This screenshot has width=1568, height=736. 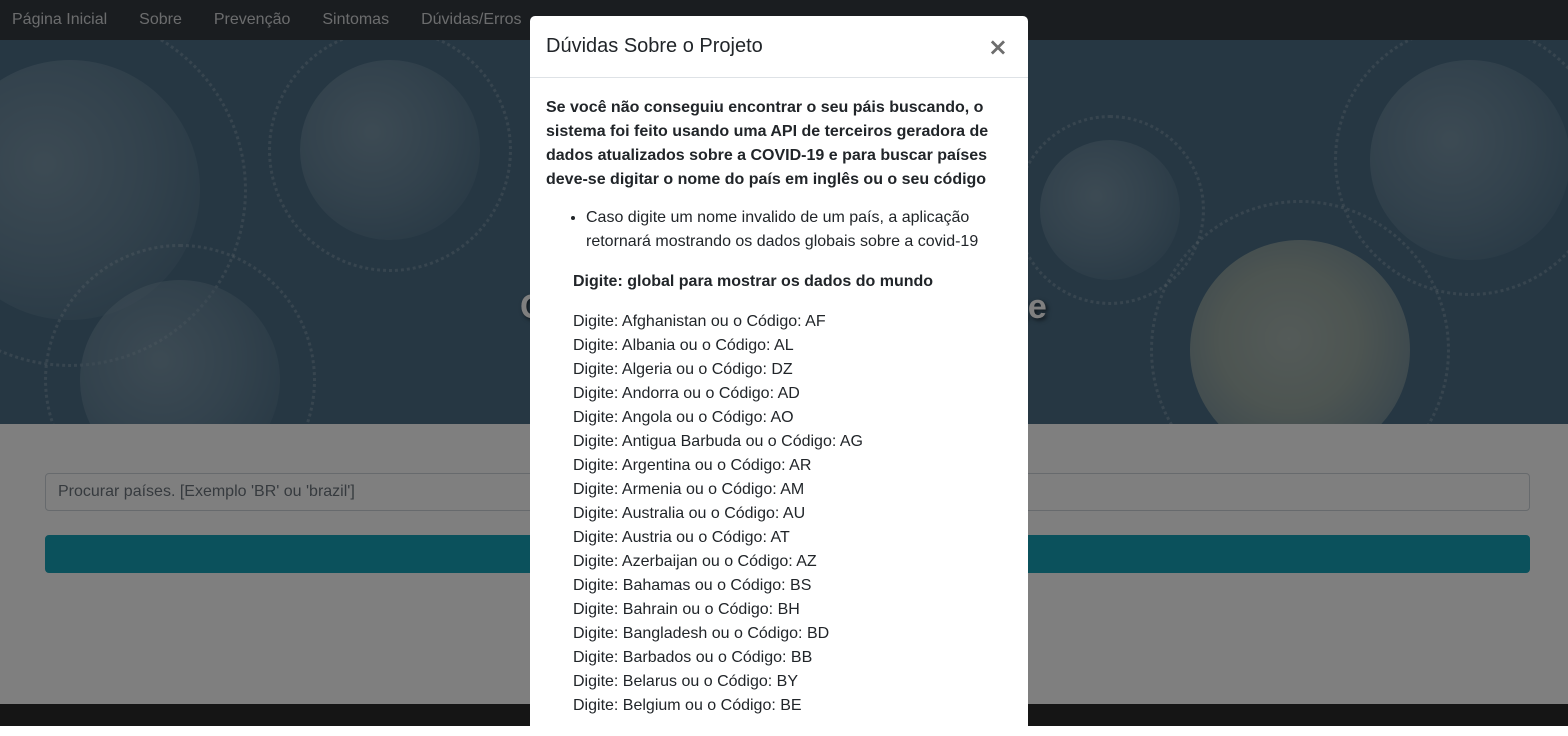 What do you see at coordinates (687, 705) in the screenshot?
I see `country-code-item: Digite: Belgium ou o Código: BE` at bounding box center [687, 705].